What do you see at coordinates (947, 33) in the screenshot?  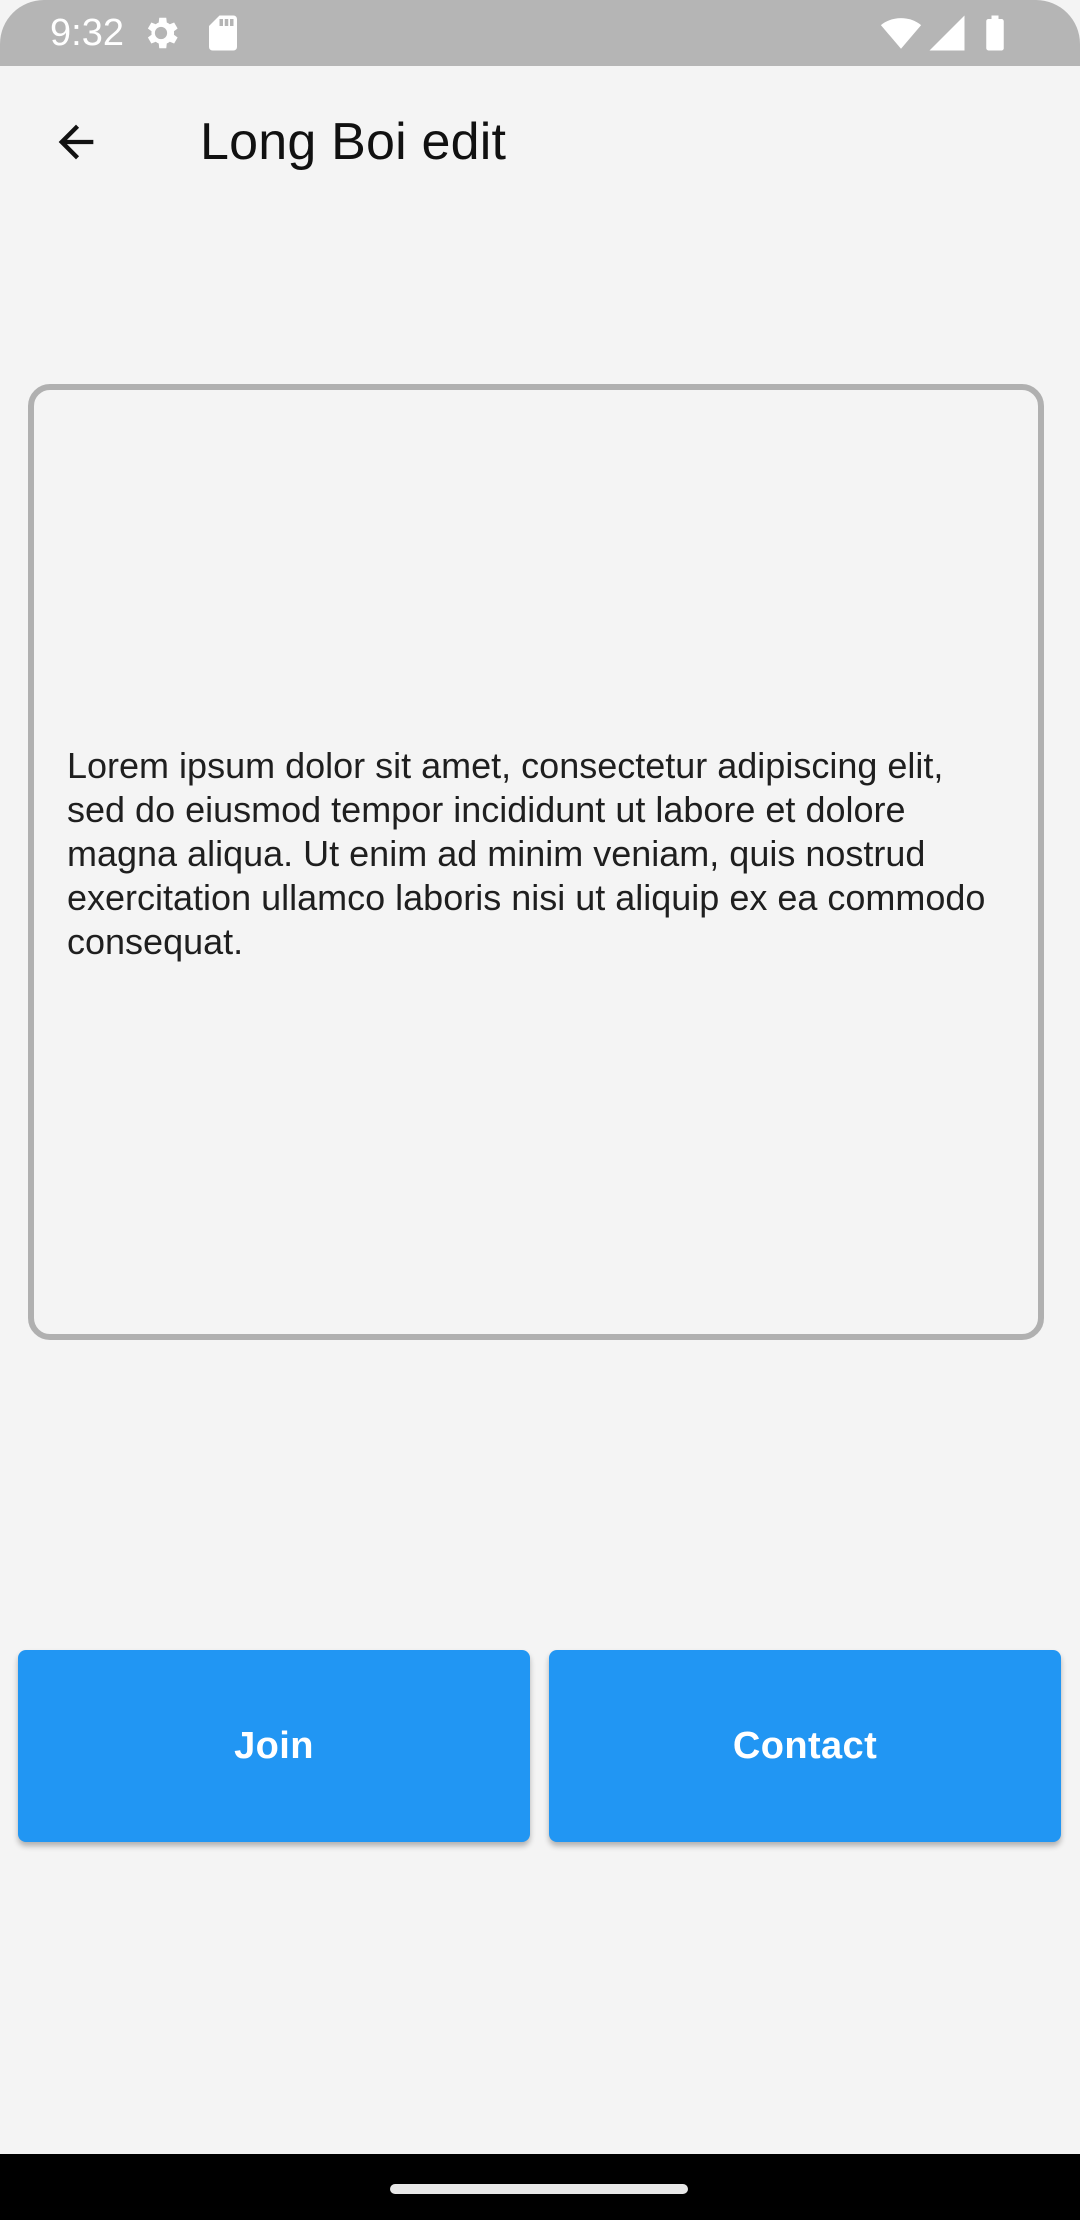 I see `cell-signal-icon` at bounding box center [947, 33].